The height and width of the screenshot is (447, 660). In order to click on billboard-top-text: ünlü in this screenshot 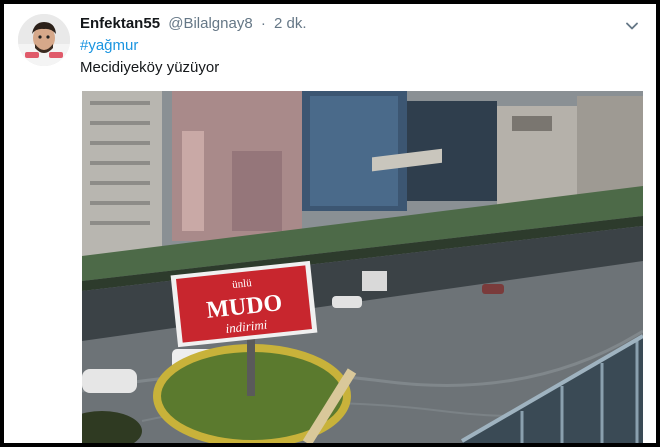, I will do `click(242, 284)`.